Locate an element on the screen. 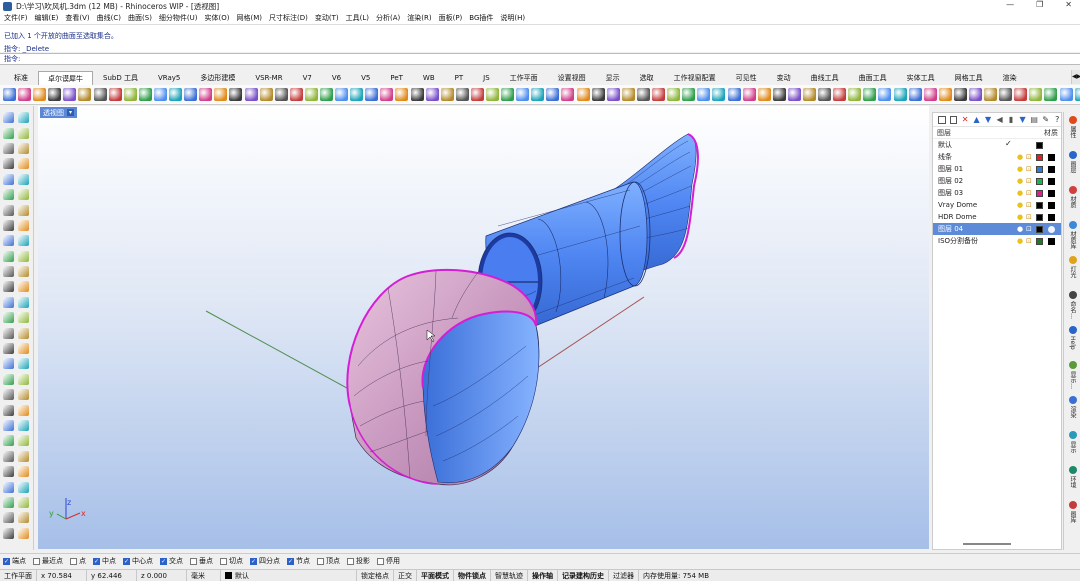 This screenshot has width=1080, height=581. panel-tab: 材质 is located at coordinates (1072, 197).